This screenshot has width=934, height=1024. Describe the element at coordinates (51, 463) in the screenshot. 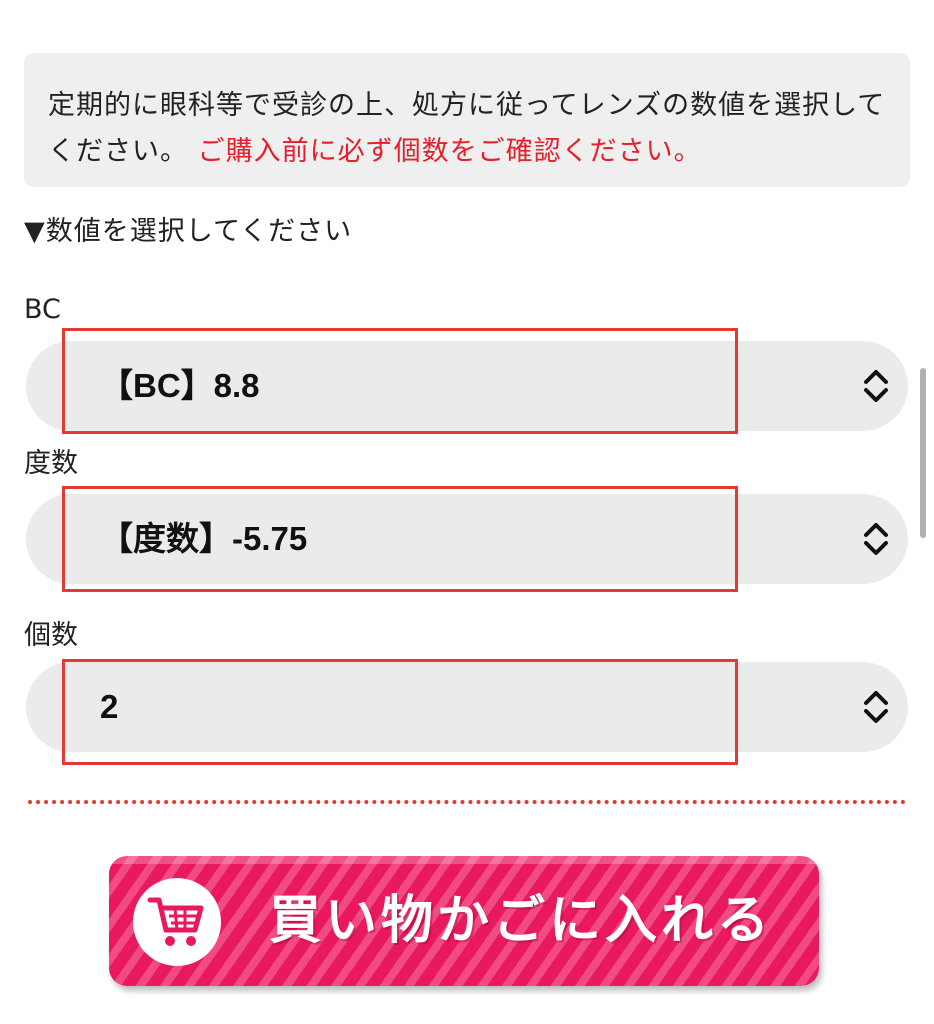

I see `power-label: 度数` at that location.